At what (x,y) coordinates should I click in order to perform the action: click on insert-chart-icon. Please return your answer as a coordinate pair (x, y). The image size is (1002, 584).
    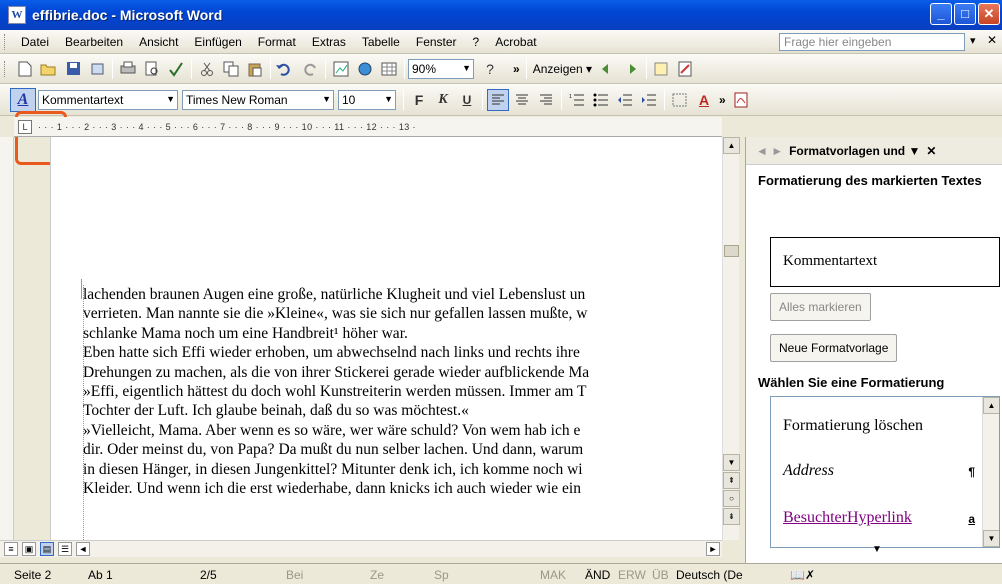
    Looking at the image, I should click on (341, 69).